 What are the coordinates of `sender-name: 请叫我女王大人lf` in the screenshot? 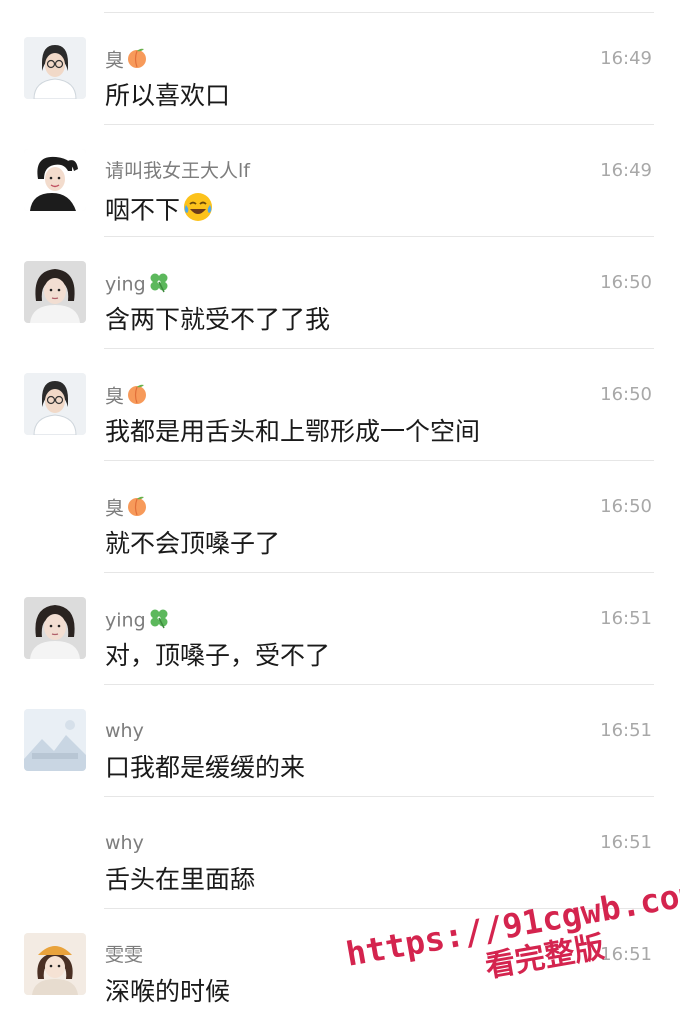 It's located at (177, 171).